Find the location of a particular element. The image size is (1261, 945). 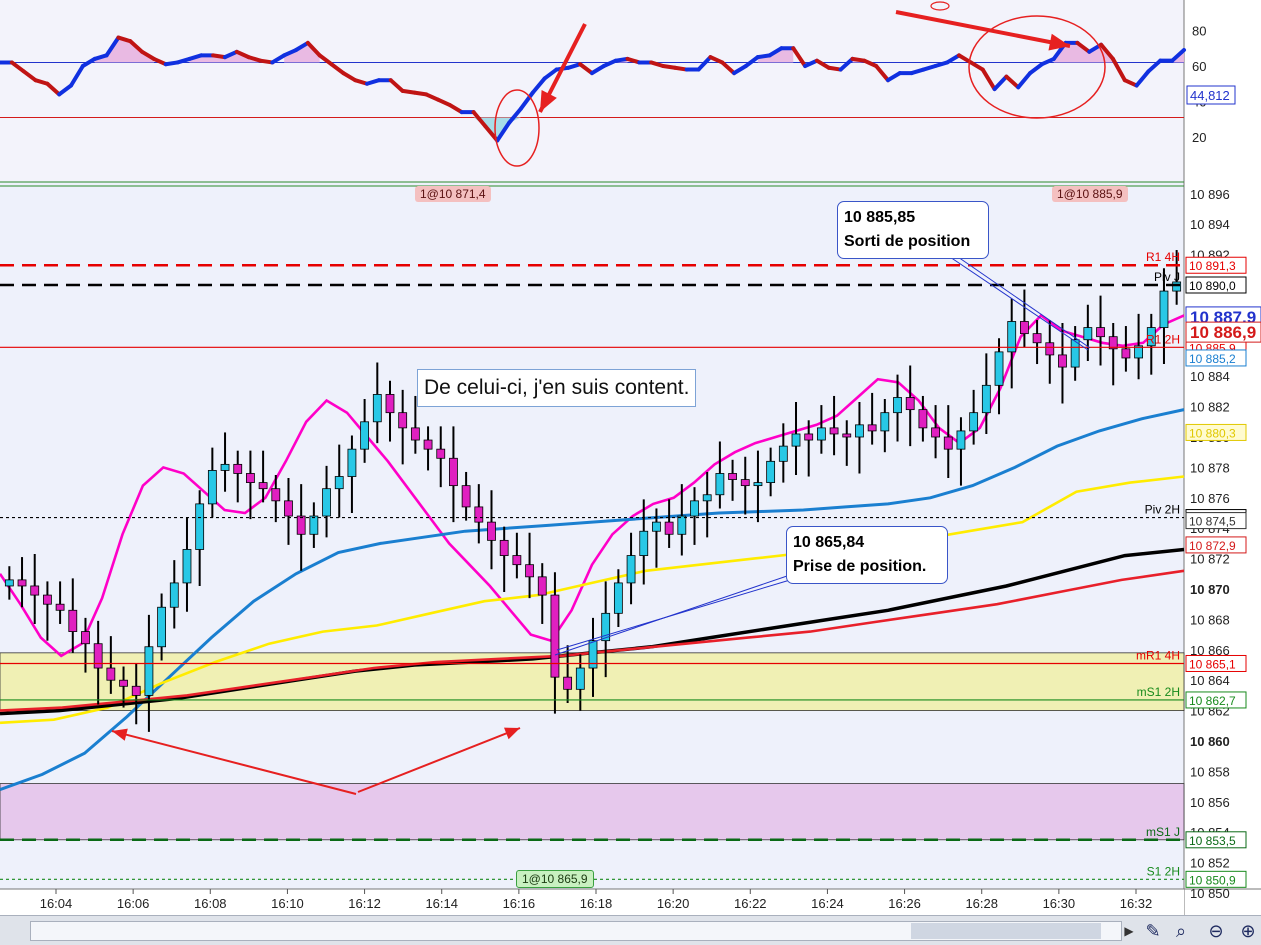

price-tick-label: 10 878 is located at coordinates (1210, 467).